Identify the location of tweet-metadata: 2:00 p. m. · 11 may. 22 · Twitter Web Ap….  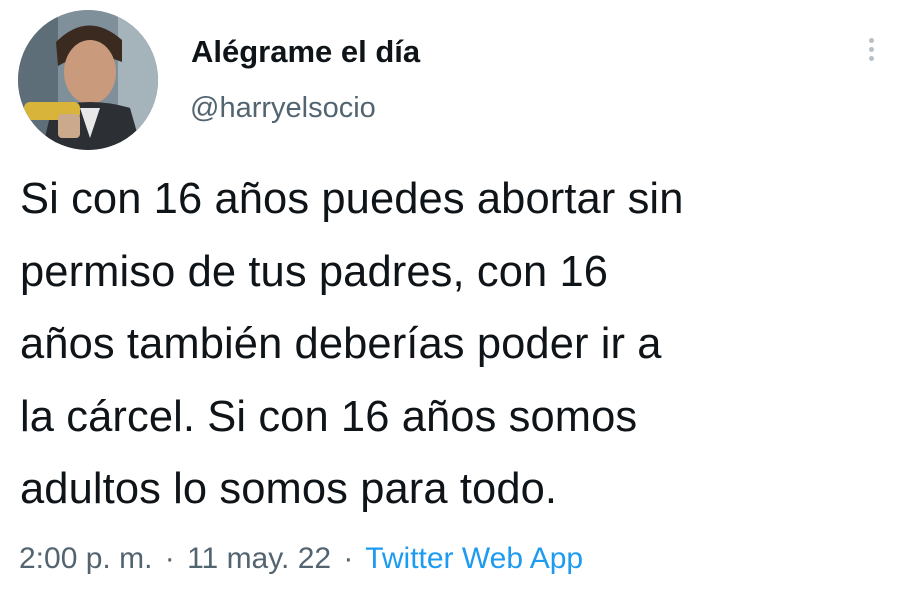
(301, 559).